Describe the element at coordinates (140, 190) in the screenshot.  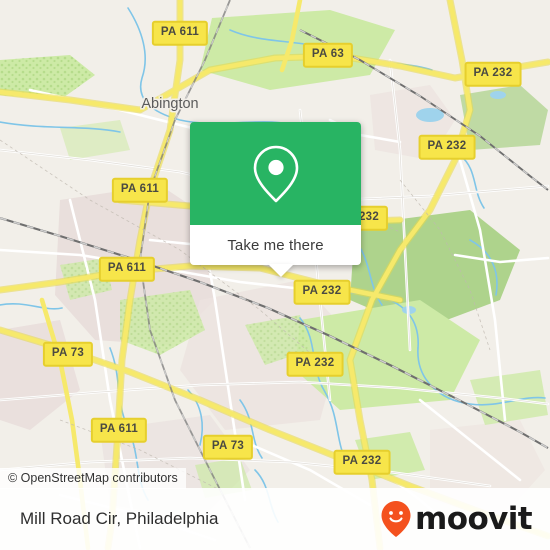
I see `road-shield-pa611-mid: PA 611` at that location.